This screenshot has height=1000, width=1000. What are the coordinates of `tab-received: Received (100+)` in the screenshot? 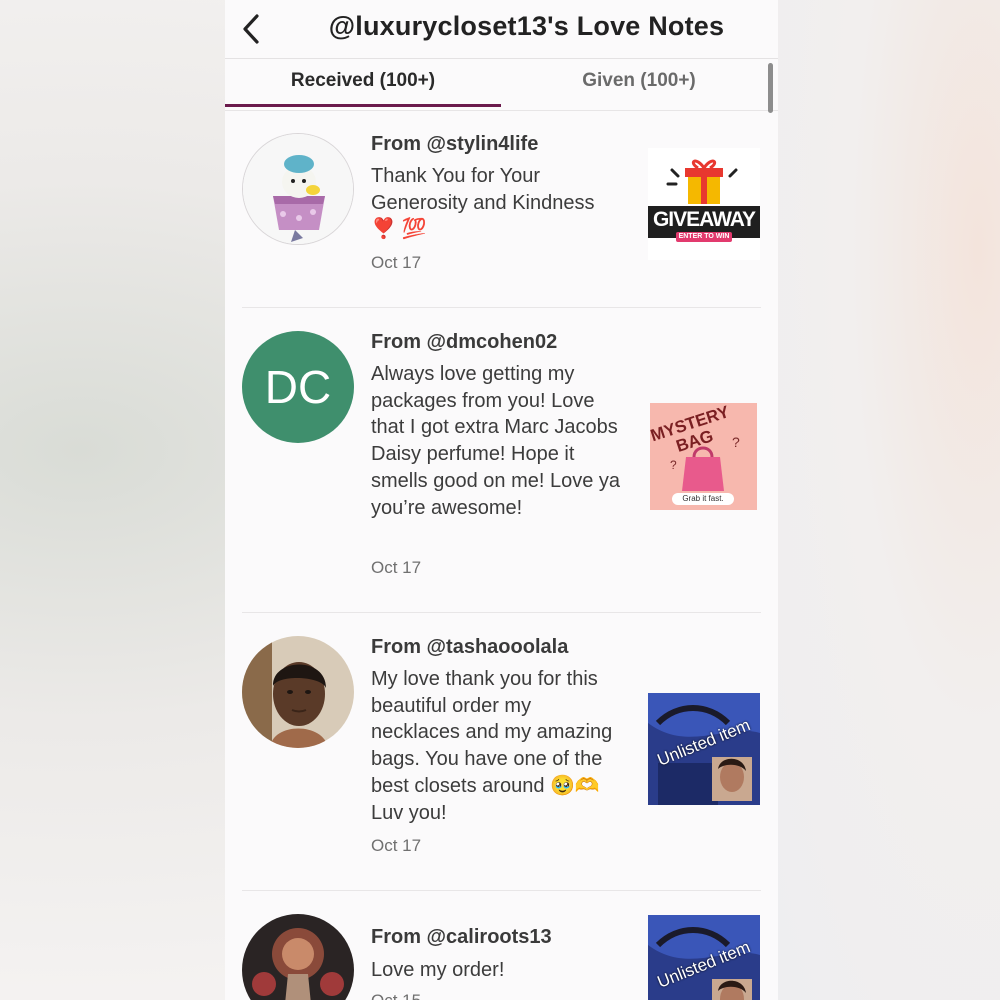 It's located at (363, 83).